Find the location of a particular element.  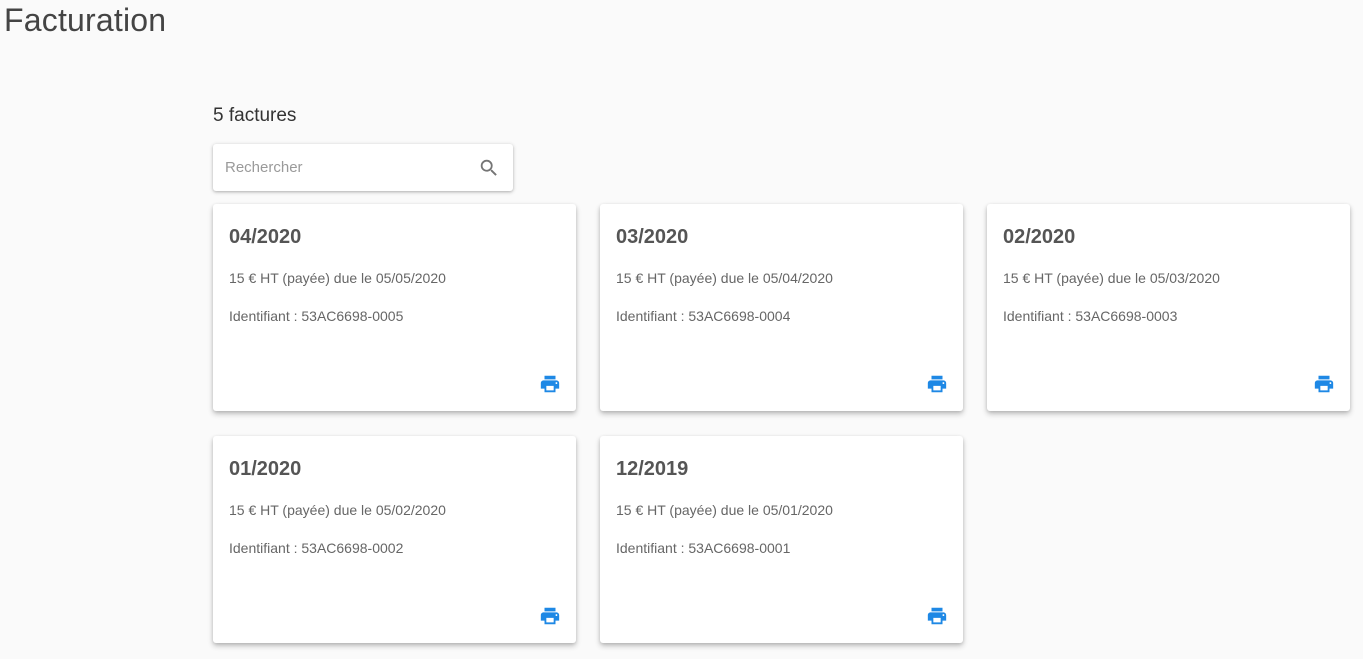

invoice-amount: 15 € HT (payée) due le 05/03/2020 is located at coordinates (1111, 278).